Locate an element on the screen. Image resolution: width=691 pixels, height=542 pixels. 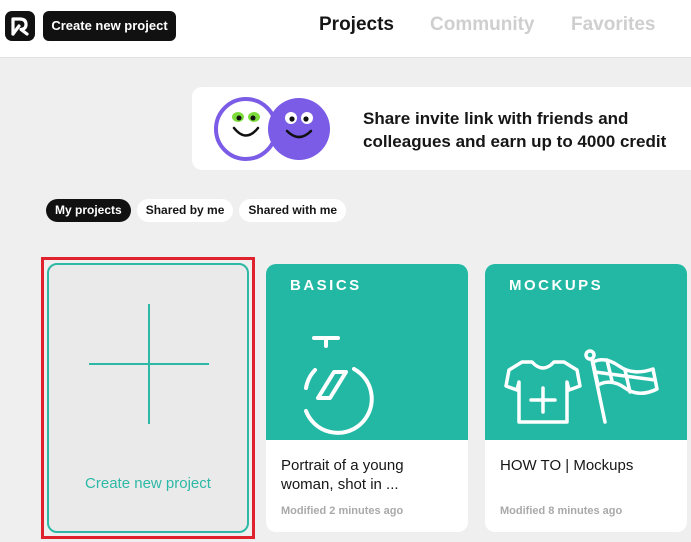
smiley-faces-icon is located at coordinates (272, 129).